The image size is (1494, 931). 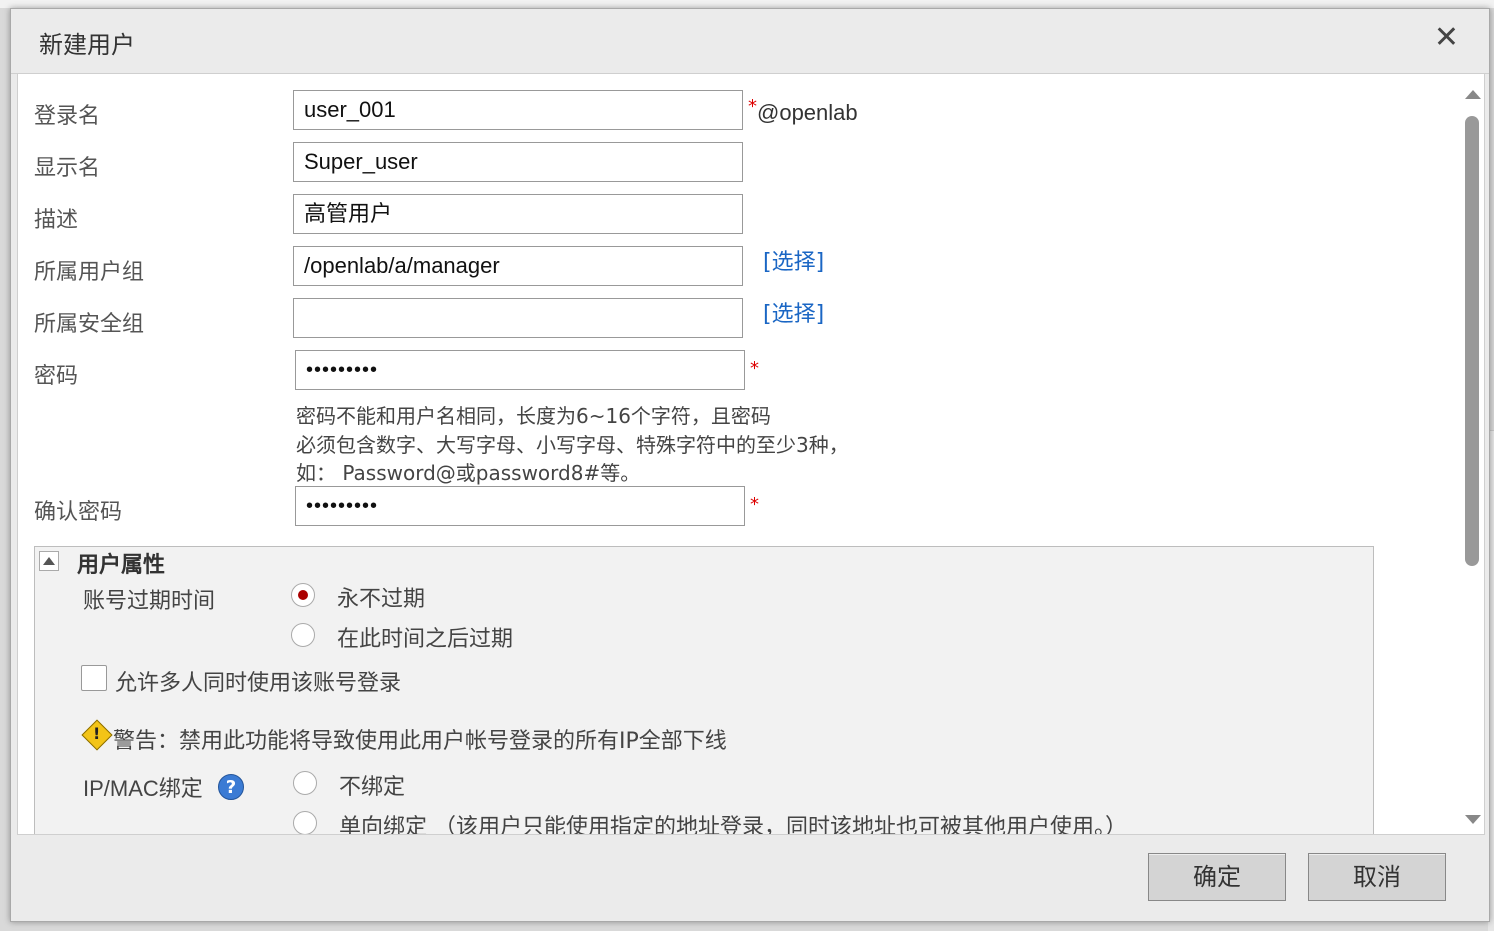 I want to click on scrollbar-thumb, so click(x=1472, y=341).